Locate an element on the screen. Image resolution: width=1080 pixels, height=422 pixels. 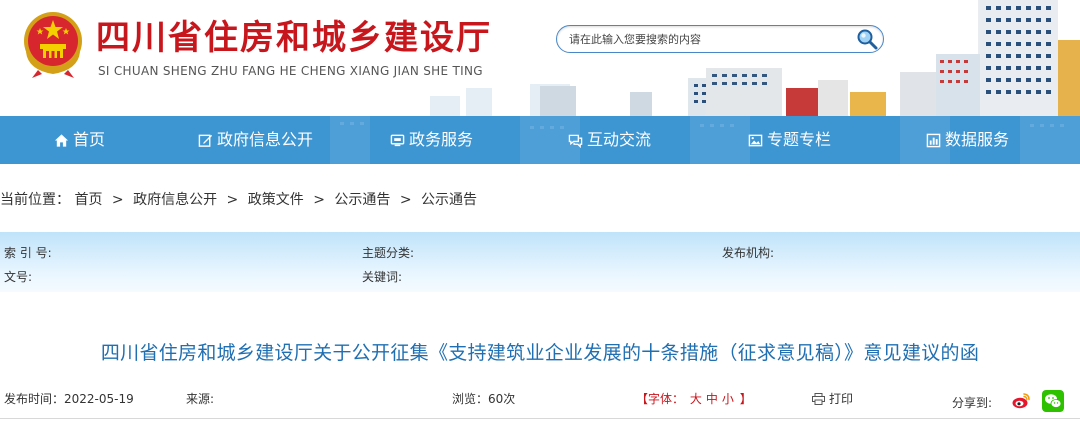
share-label: 分享到: is located at coordinates (972, 403).